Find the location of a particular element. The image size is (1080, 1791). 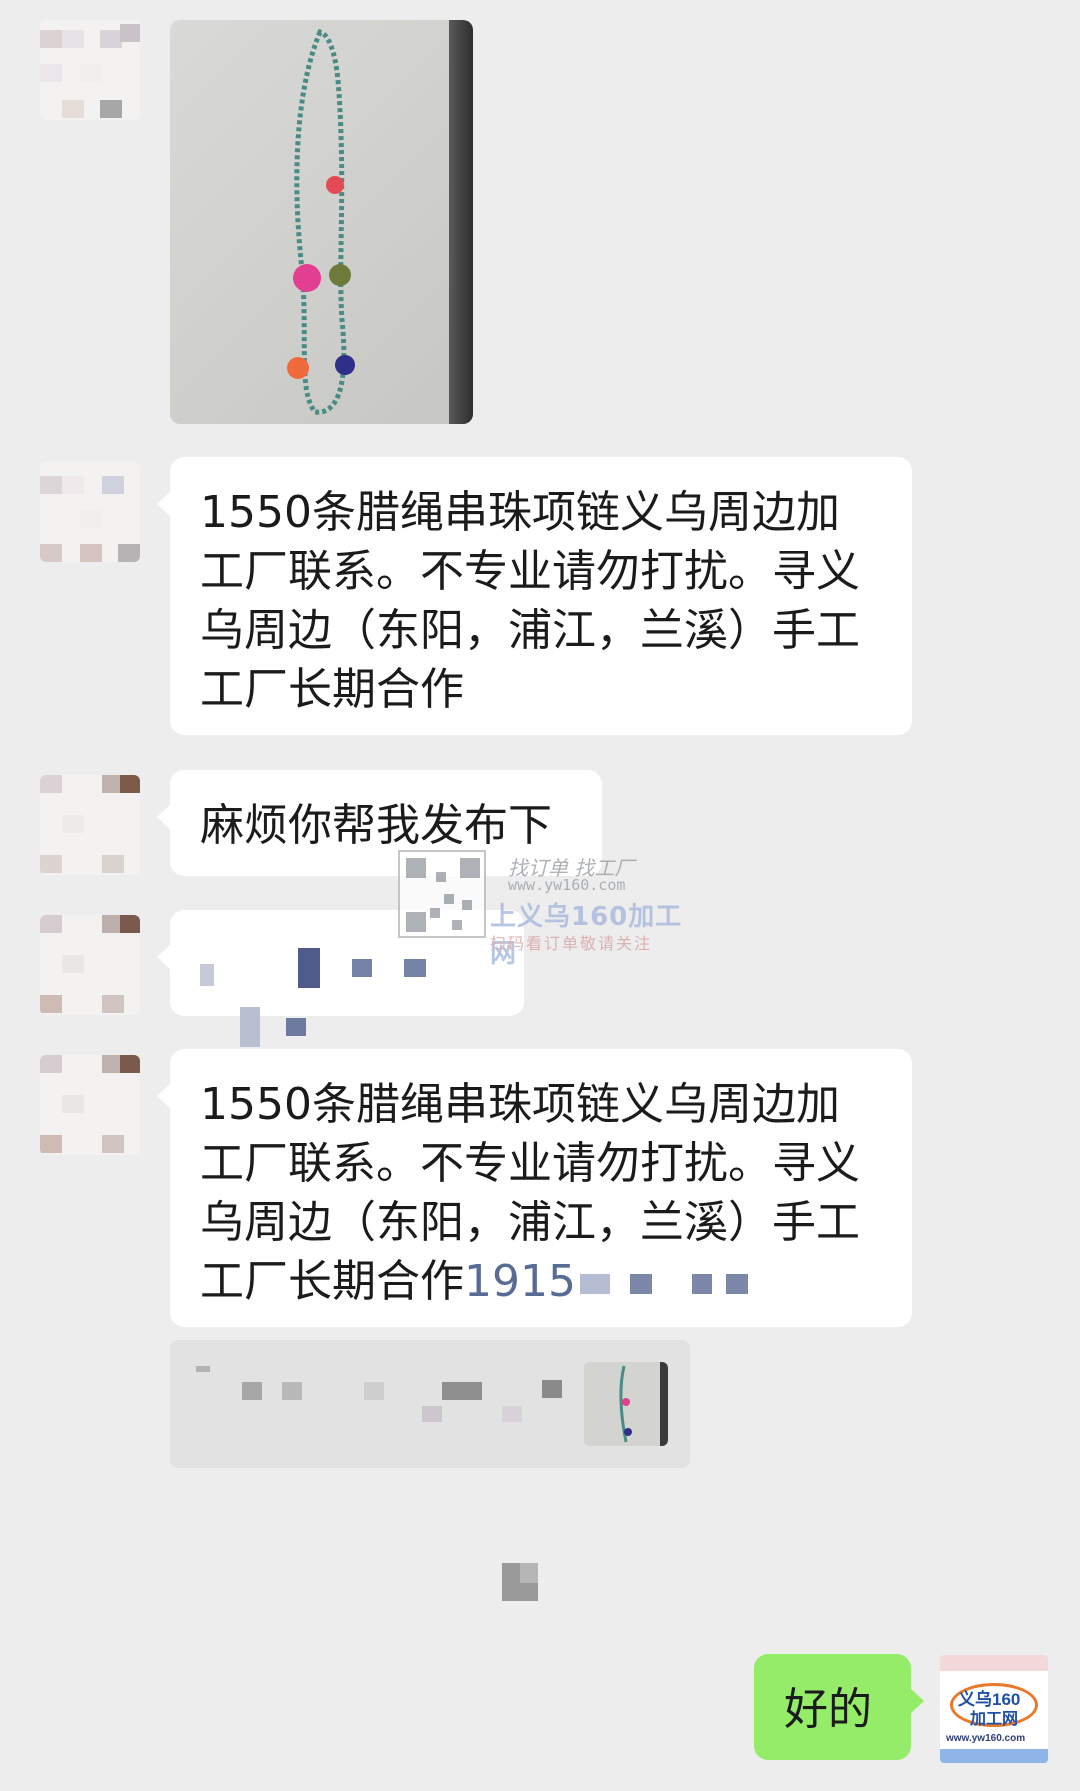

quoted-photo-thumbnail is located at coordinates (626, 1404).